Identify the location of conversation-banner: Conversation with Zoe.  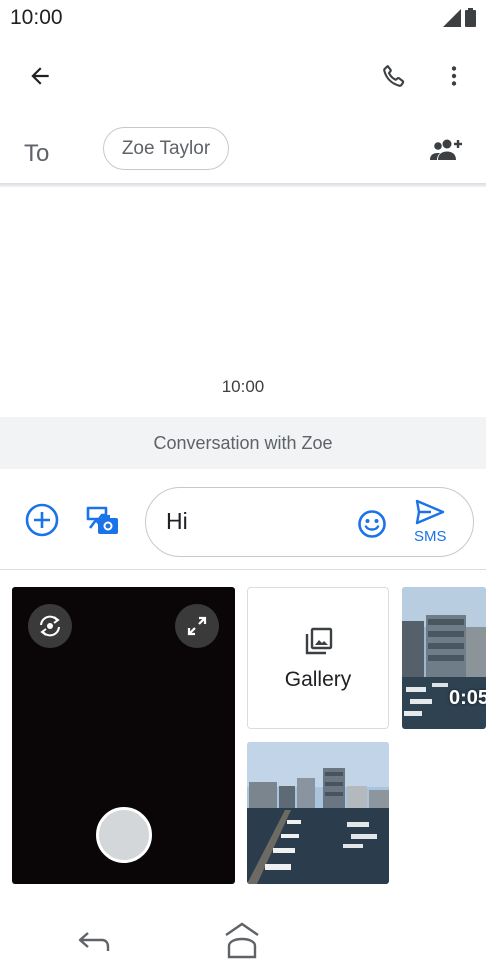
(243, 443).